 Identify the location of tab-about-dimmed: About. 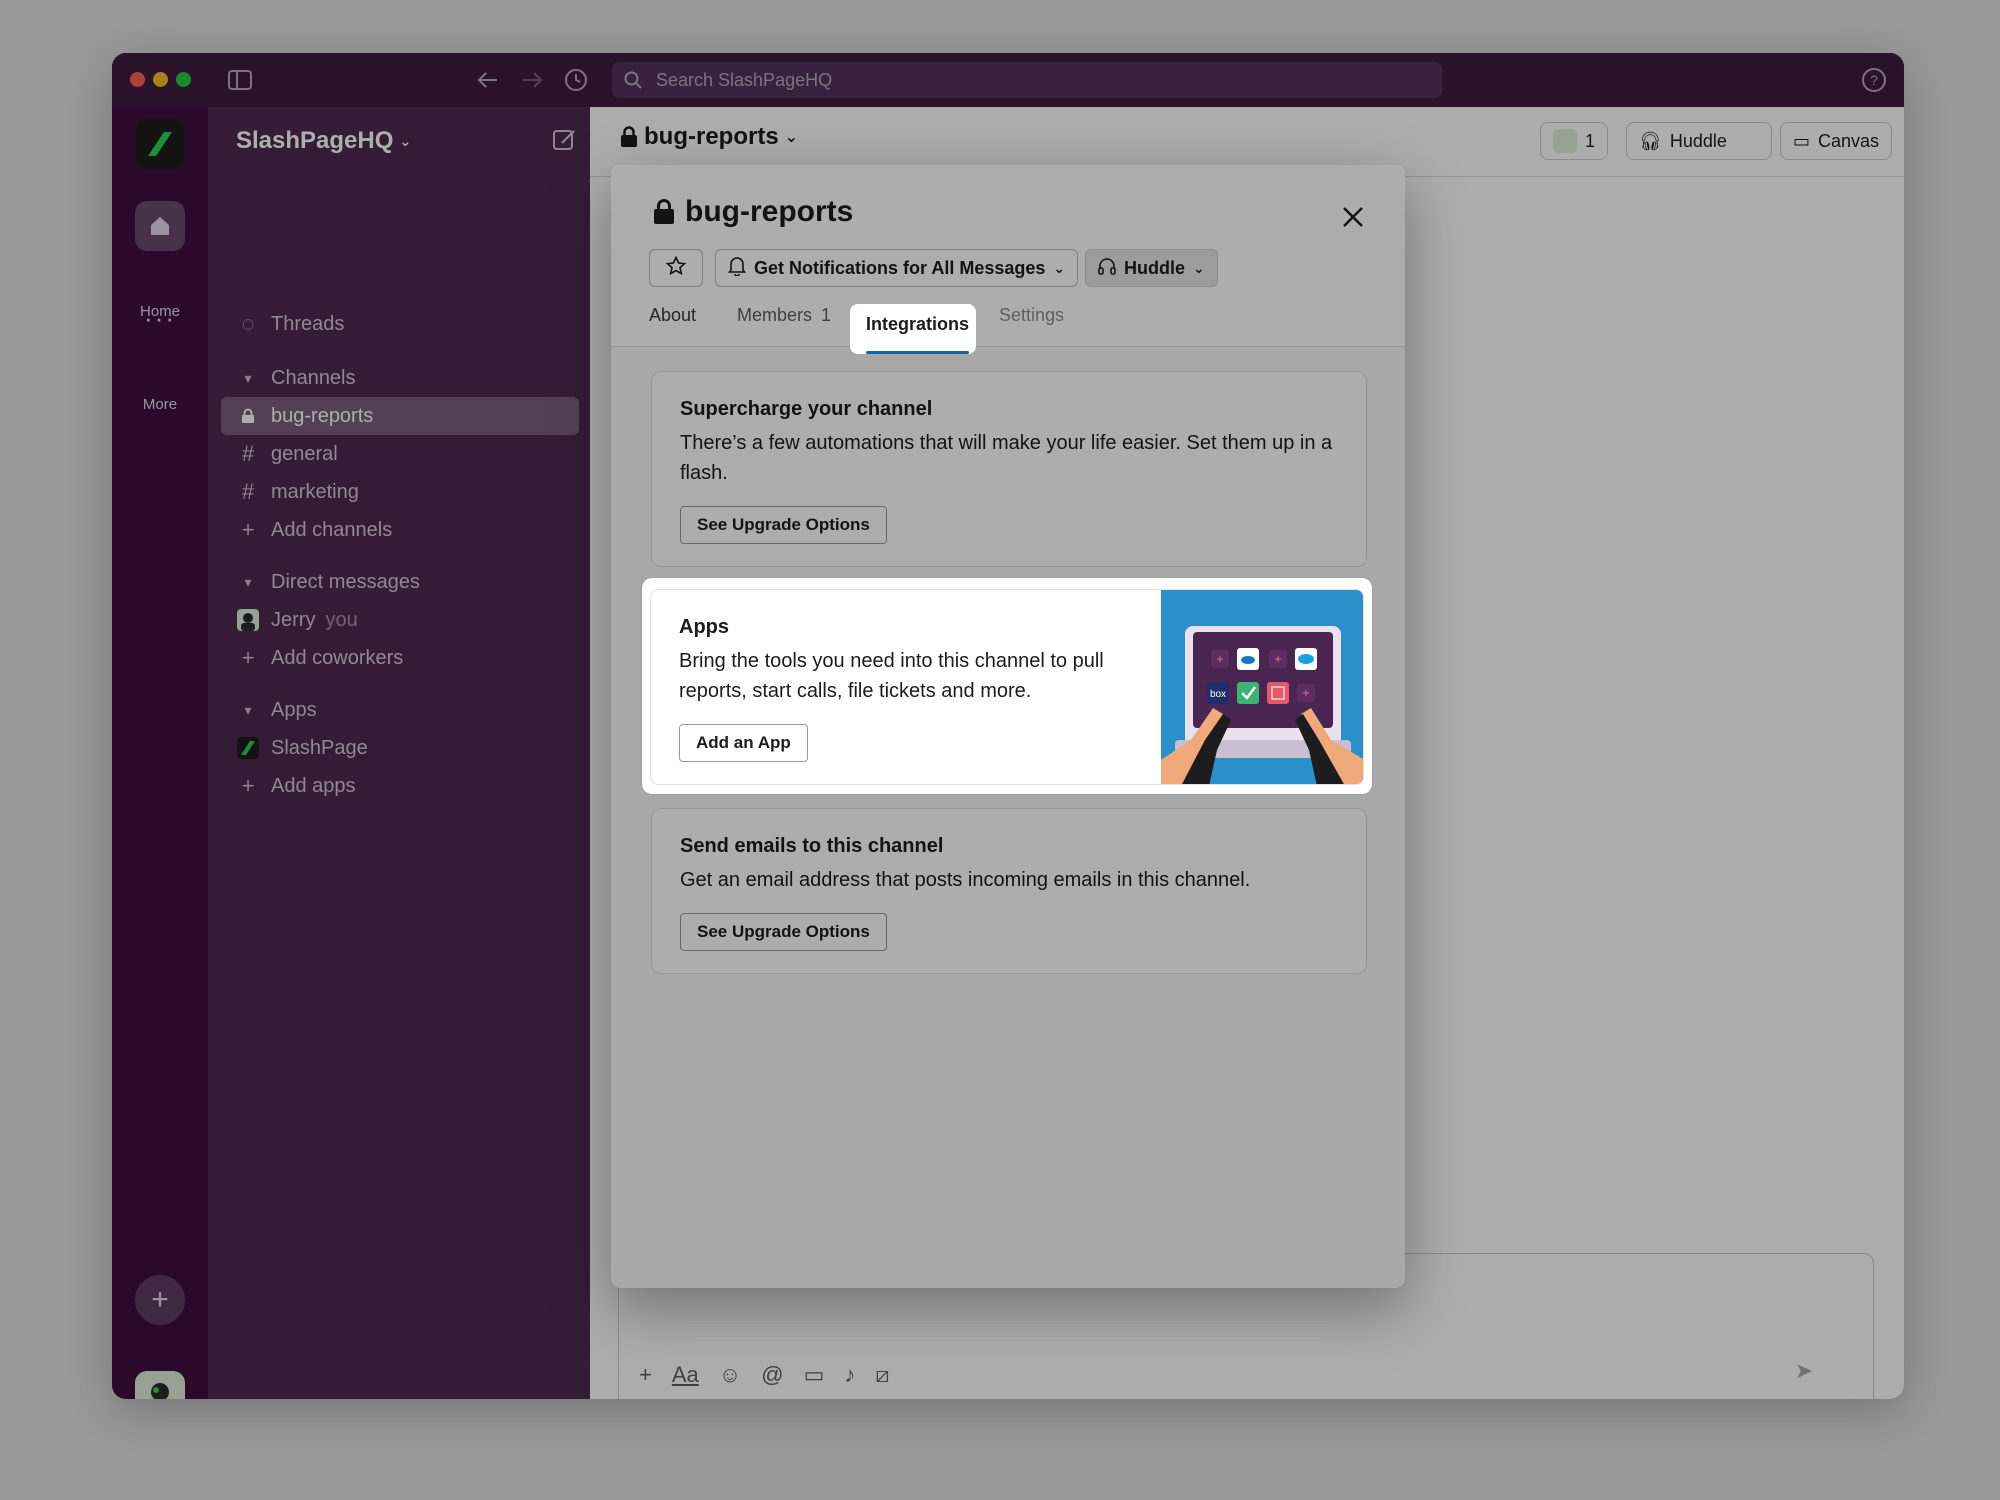
(673, 315).